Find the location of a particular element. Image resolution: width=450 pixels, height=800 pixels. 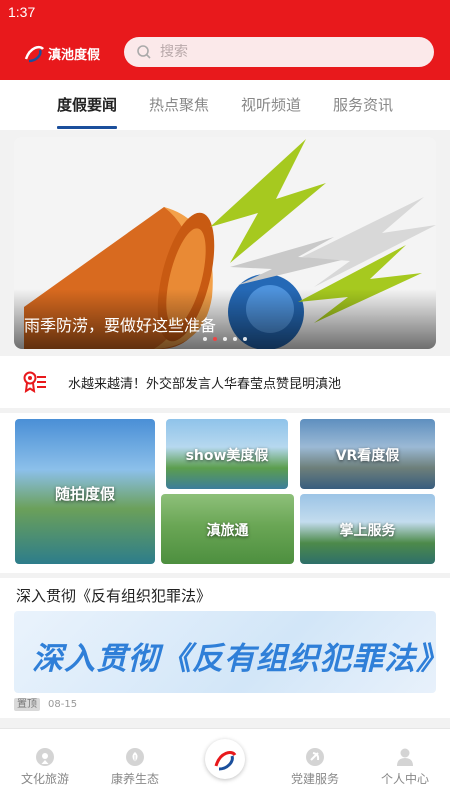

article-image-text: 深入贯彻《反有组织犯罪法》 is located at coordinates (234, 659).